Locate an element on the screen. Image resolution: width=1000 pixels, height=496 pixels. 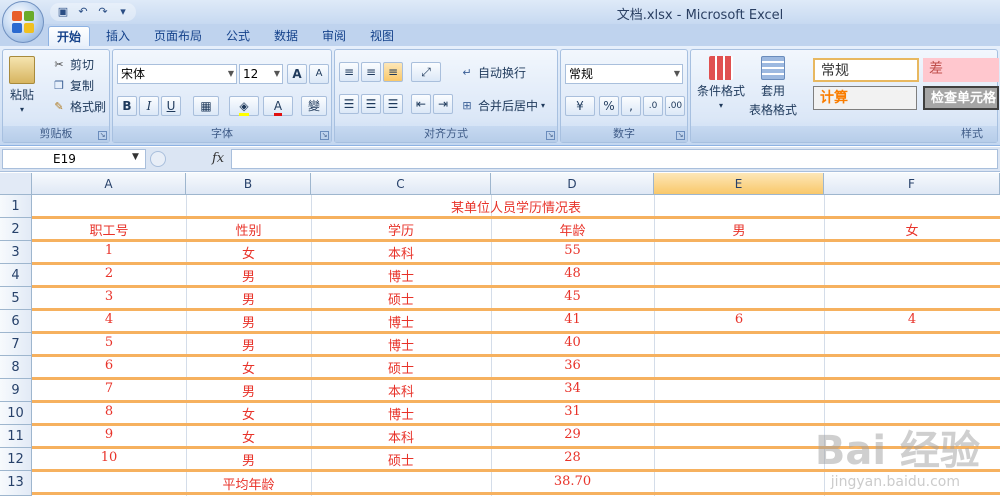
data-cell: 5 is located at coordinates (109, 342).